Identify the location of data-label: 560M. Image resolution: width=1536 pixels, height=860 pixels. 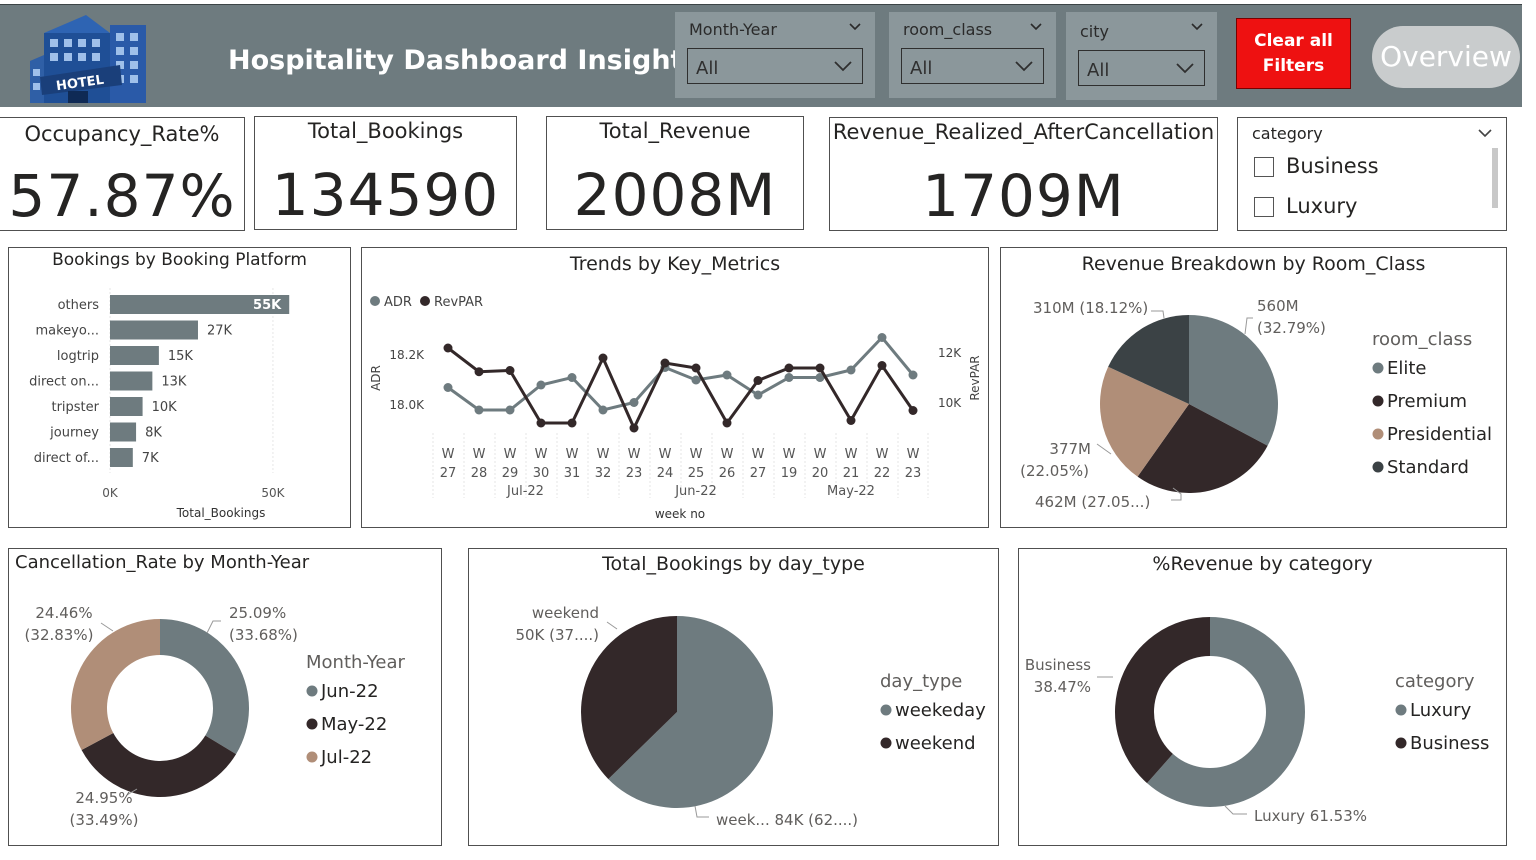
(1278, 306).